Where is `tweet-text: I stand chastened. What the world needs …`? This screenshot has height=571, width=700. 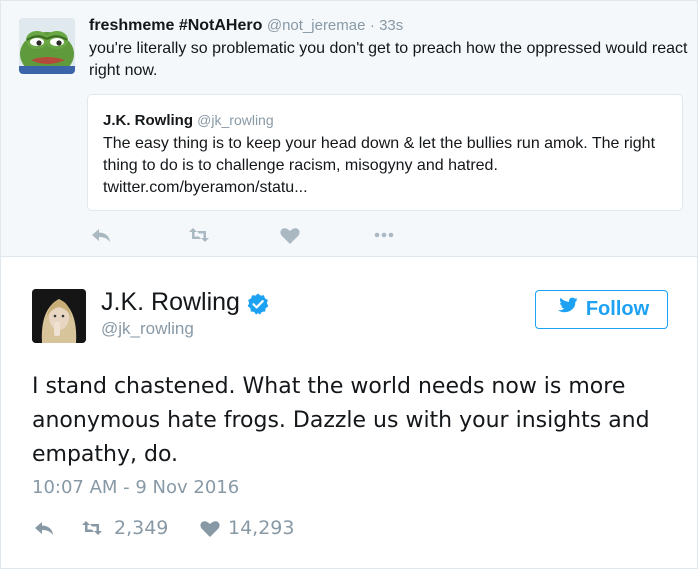
tweet-text: I stand chastened. What the world needs … is located at coordinates (341, 420).